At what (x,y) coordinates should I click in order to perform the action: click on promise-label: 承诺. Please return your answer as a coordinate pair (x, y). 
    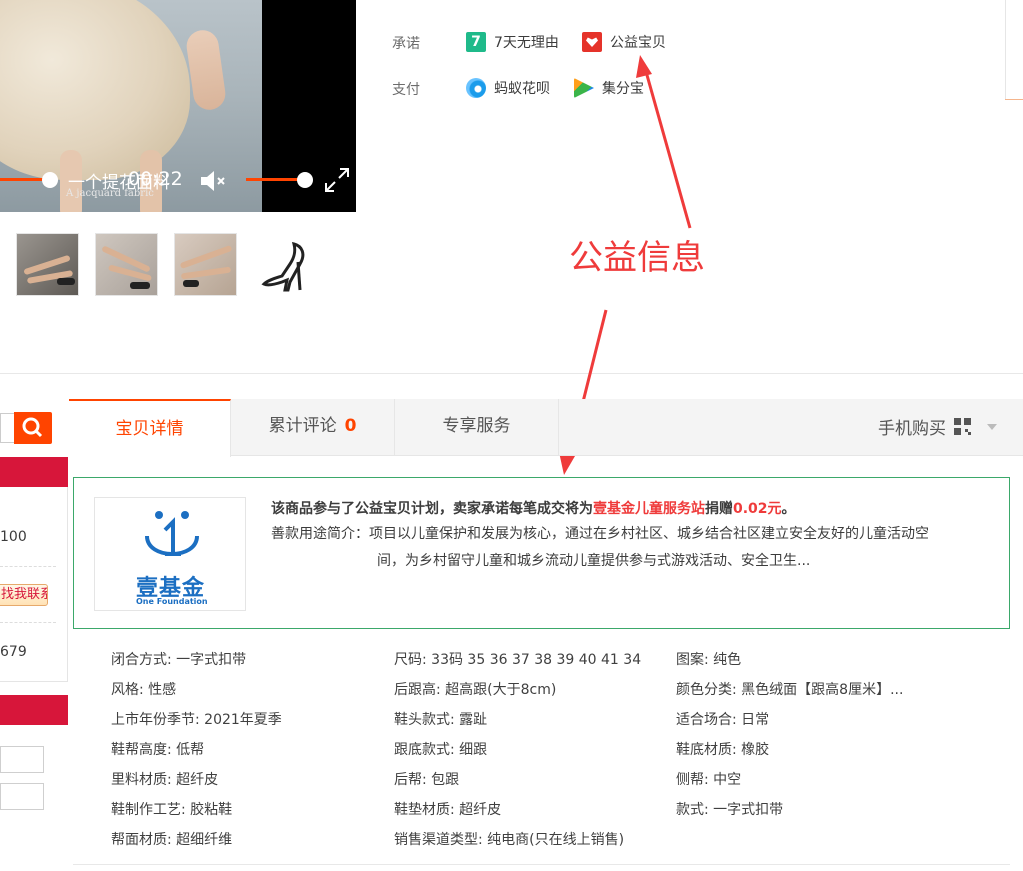
    Looking at the image, I should click on (406, 44).